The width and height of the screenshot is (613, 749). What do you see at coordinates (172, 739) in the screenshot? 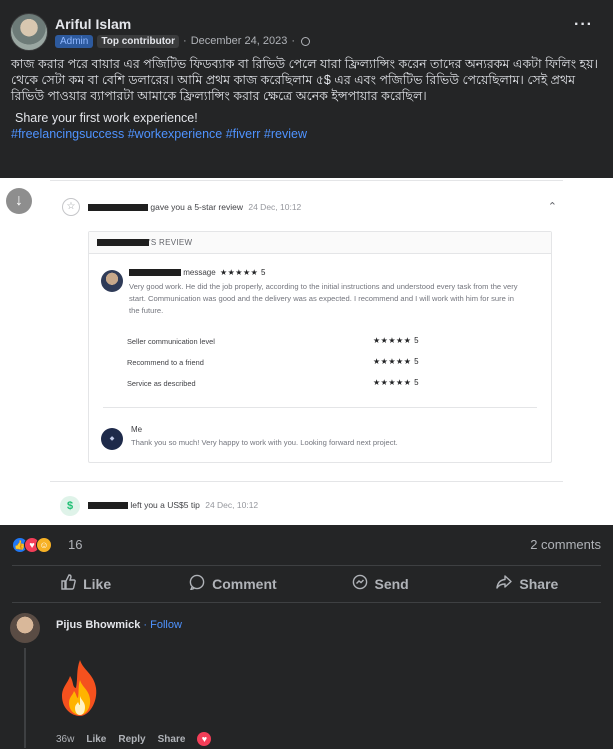
I see `comment-share-button: Share` at bounding box center [172, 739].